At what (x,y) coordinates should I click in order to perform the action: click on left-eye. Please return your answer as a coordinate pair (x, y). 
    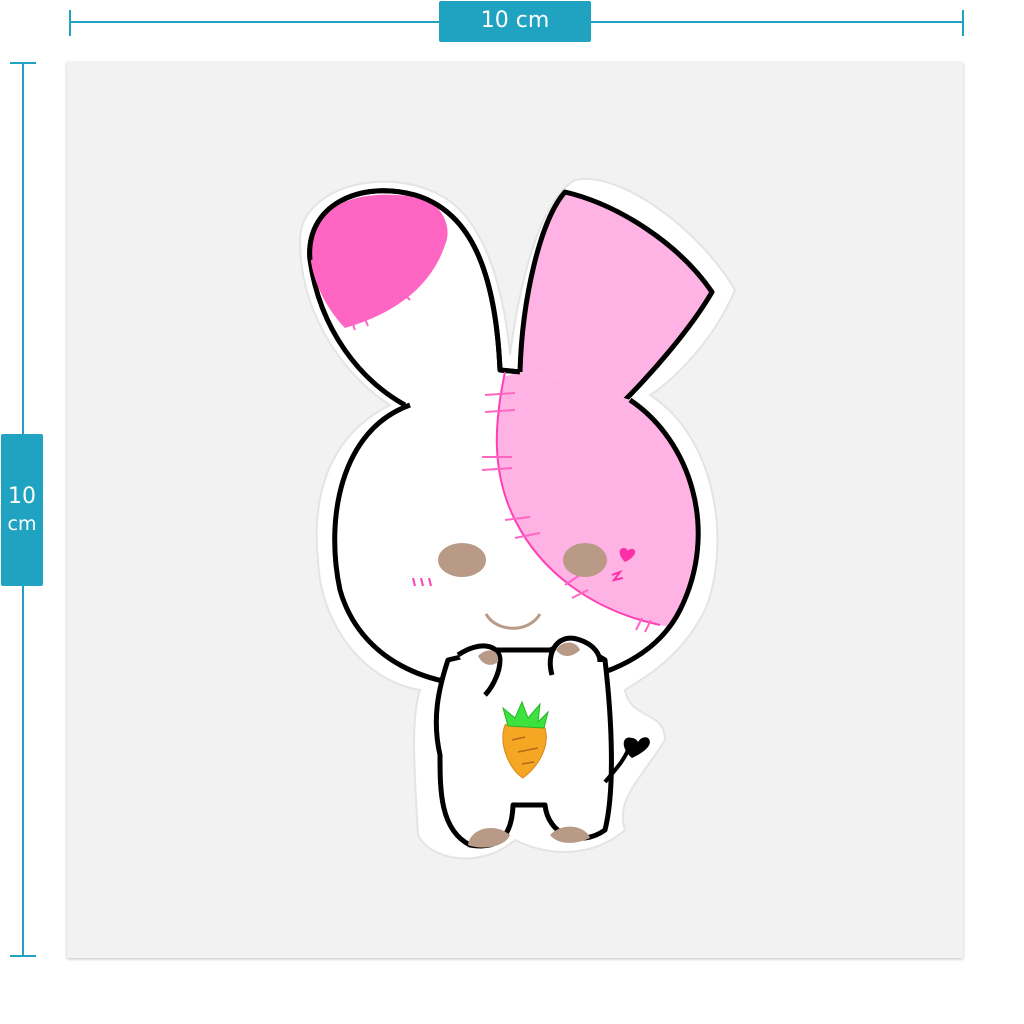
    Looking at the image, I should click on (462, 560).